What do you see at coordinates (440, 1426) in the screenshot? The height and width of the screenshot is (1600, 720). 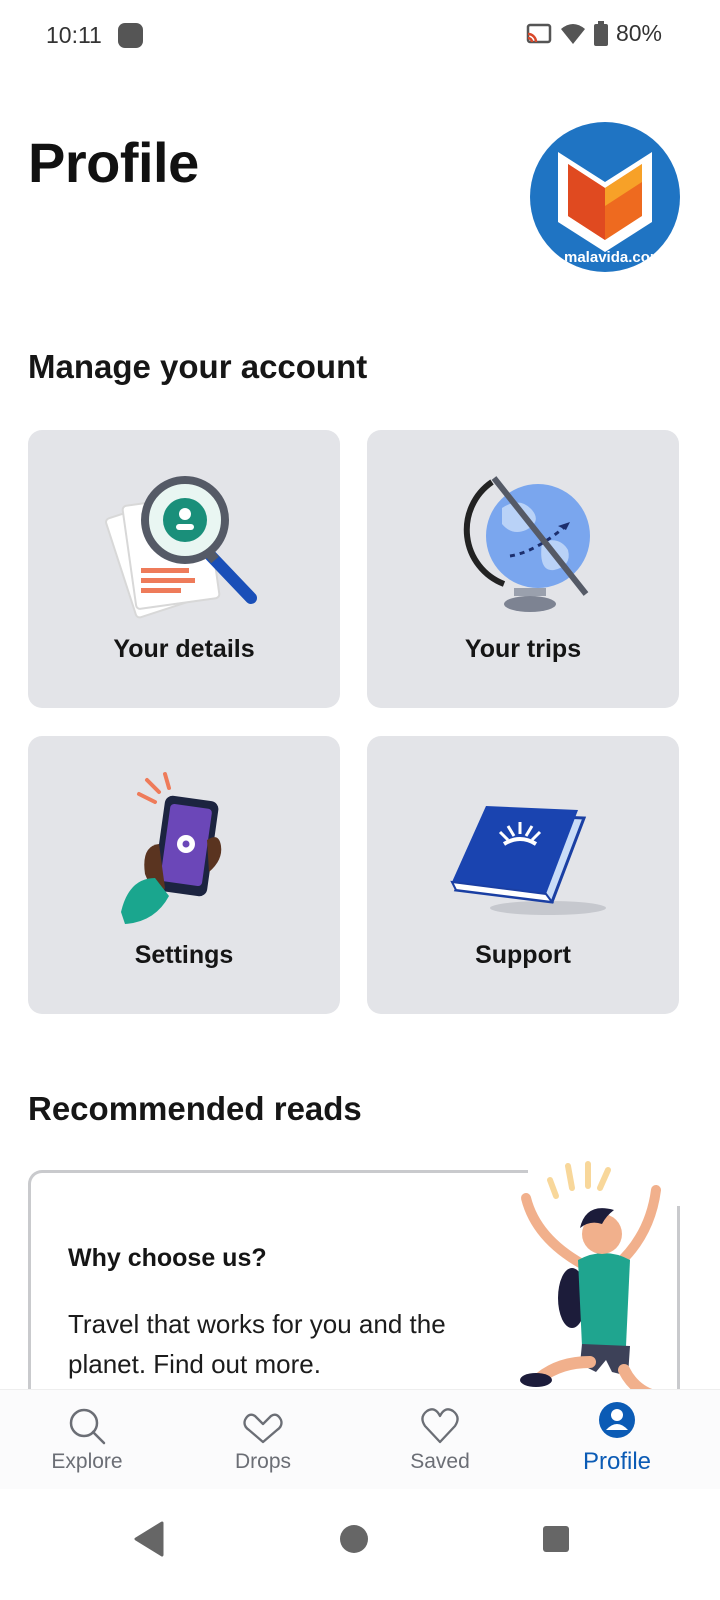 I see `heart-icon` at bounding box center [440, 1426].